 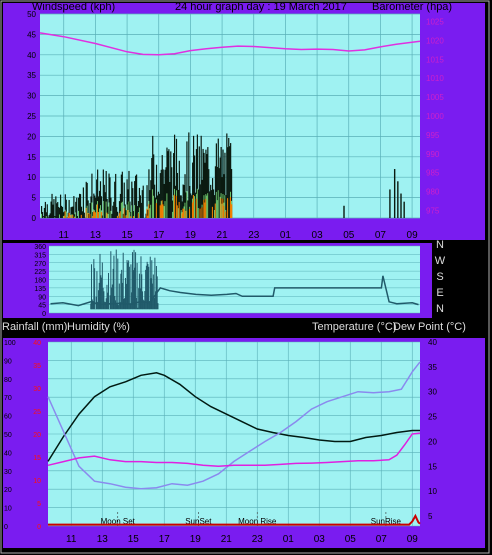 I want to click on direction-tick-label: 315, so click(x=40, y=255).